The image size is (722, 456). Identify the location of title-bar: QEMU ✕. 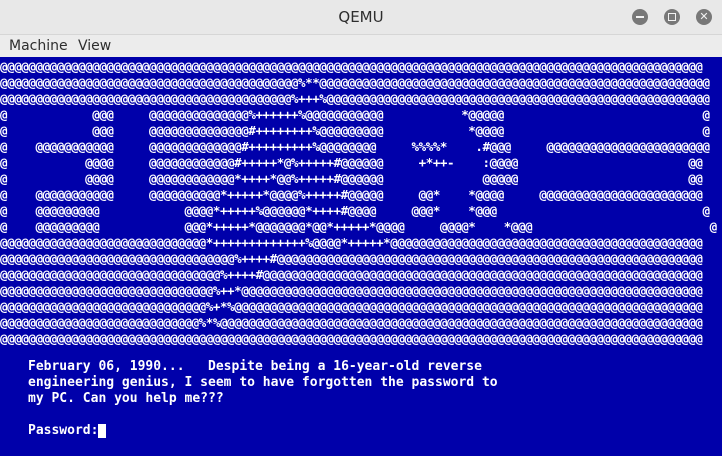
(361, 17).